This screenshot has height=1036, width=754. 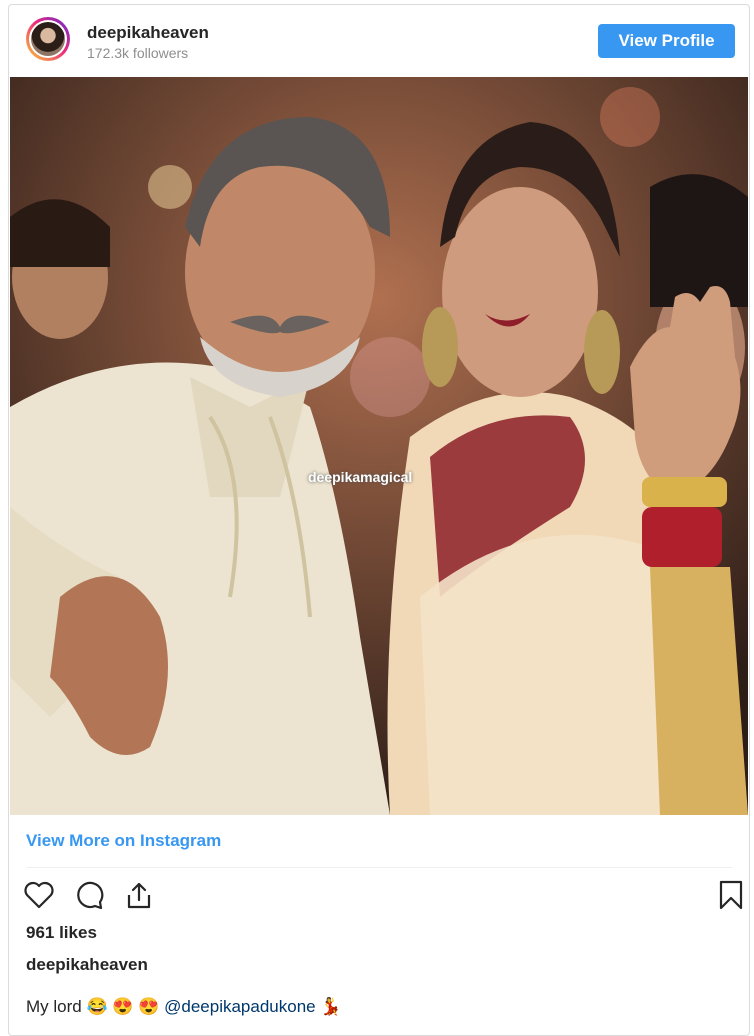 I want to click on post-owner: deepikaheaven, so click(x=87, y=965).